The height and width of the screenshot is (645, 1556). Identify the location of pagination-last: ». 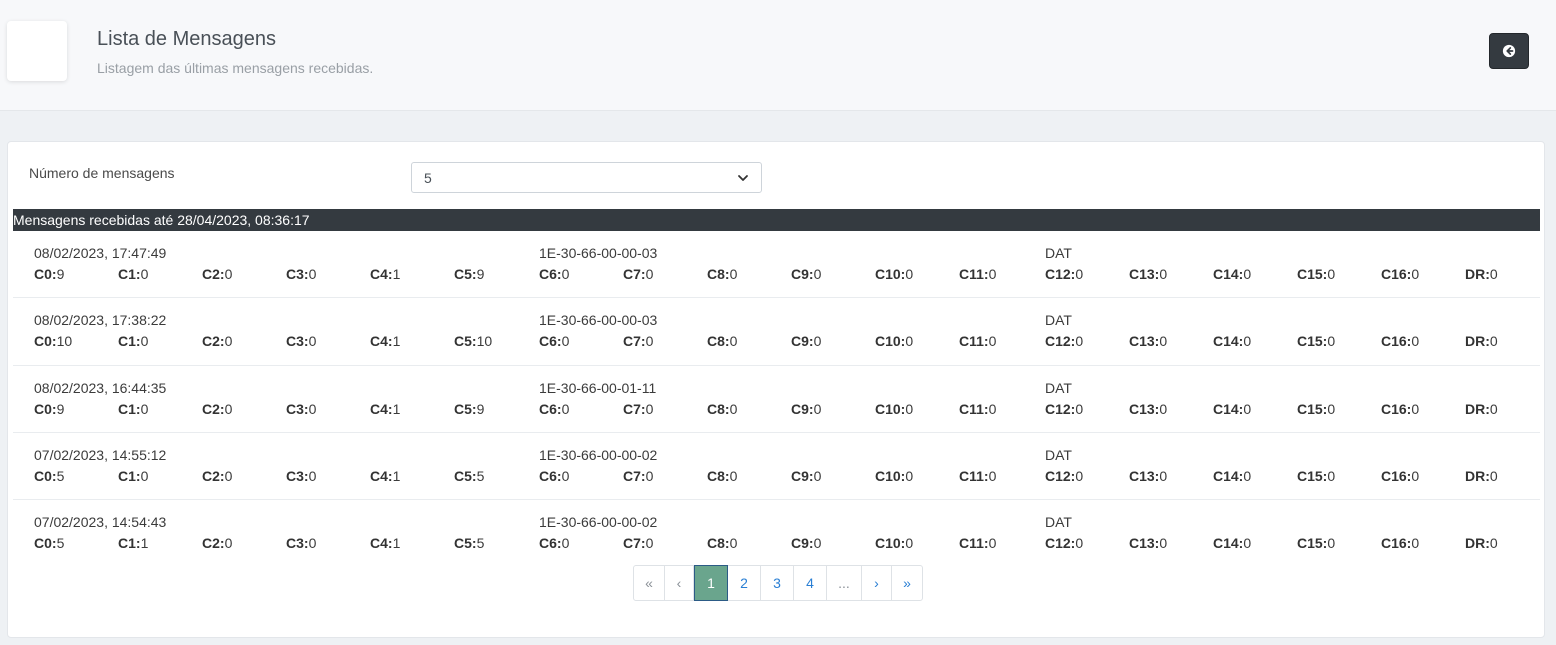
(907, 583).